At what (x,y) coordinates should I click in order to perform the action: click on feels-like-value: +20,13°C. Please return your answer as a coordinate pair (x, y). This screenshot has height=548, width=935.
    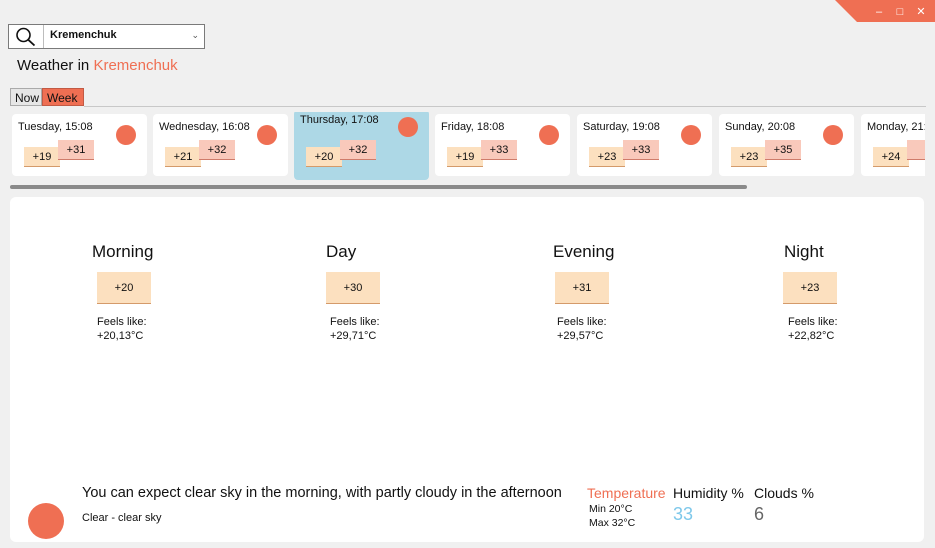
    Looking at the image, I should click on (120, 336).